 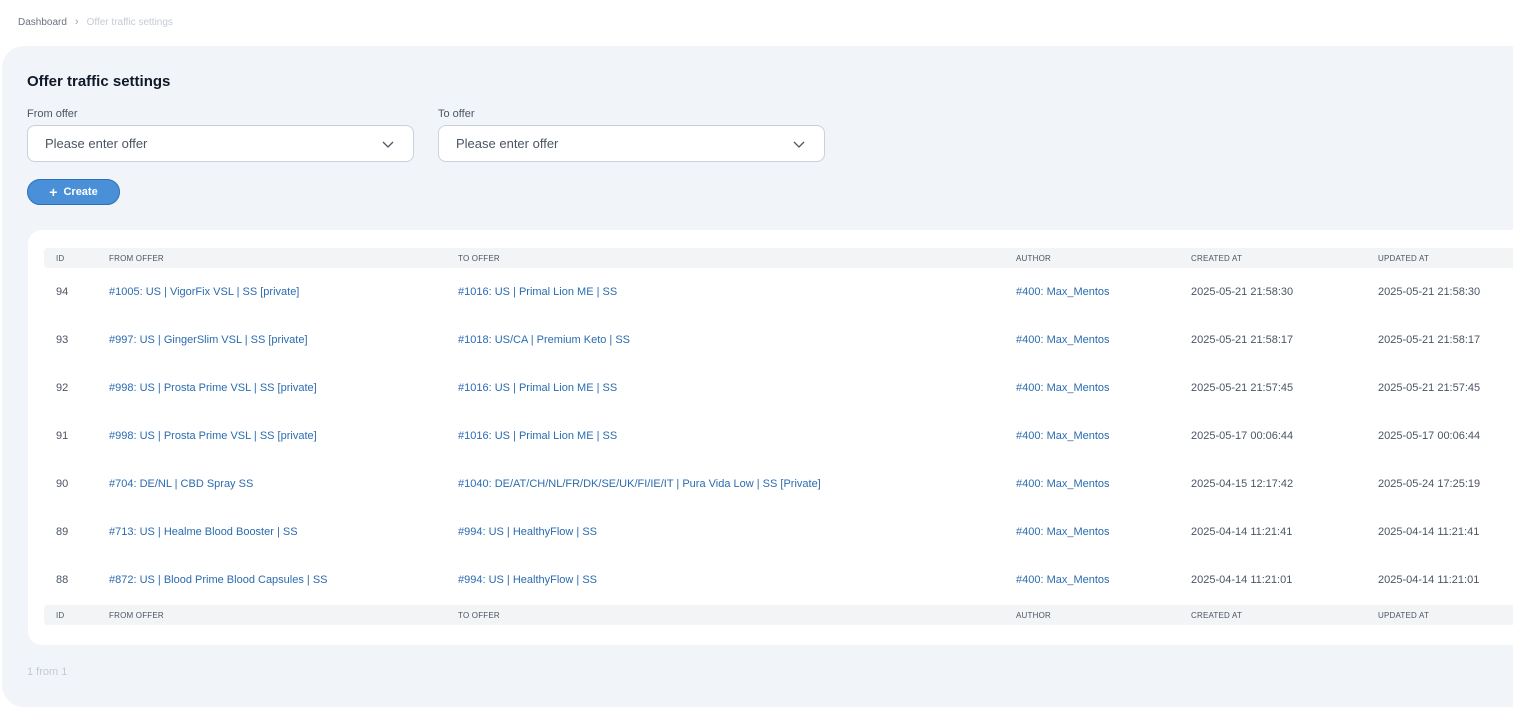 What do you see at coordinates (1242, 388) in the screenshot?
I see `cell-created-at: 2025-05-21 21:57:45` at bounding box center [1242, 388].